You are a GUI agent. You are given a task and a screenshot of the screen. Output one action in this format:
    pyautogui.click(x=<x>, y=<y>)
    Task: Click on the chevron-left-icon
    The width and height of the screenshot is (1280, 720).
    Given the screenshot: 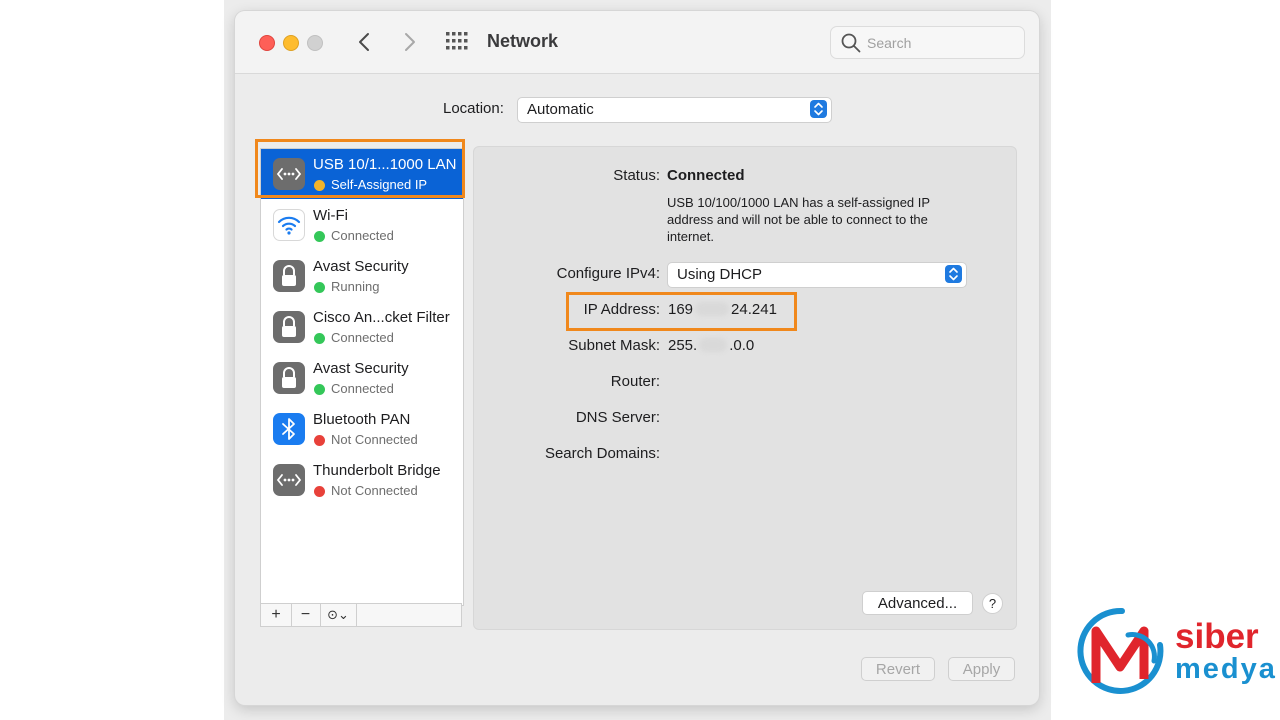 What is the action you would take?
    pyautogui.click(x=364, y=42)
    